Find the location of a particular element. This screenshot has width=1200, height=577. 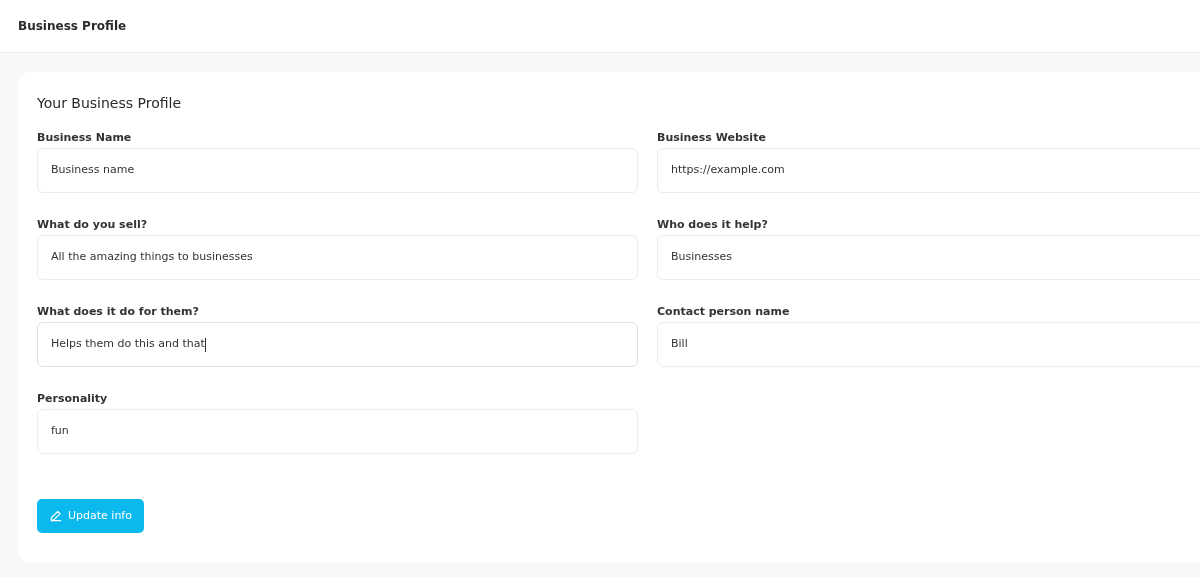

input-field: fun is located at coordinates (337, 431).